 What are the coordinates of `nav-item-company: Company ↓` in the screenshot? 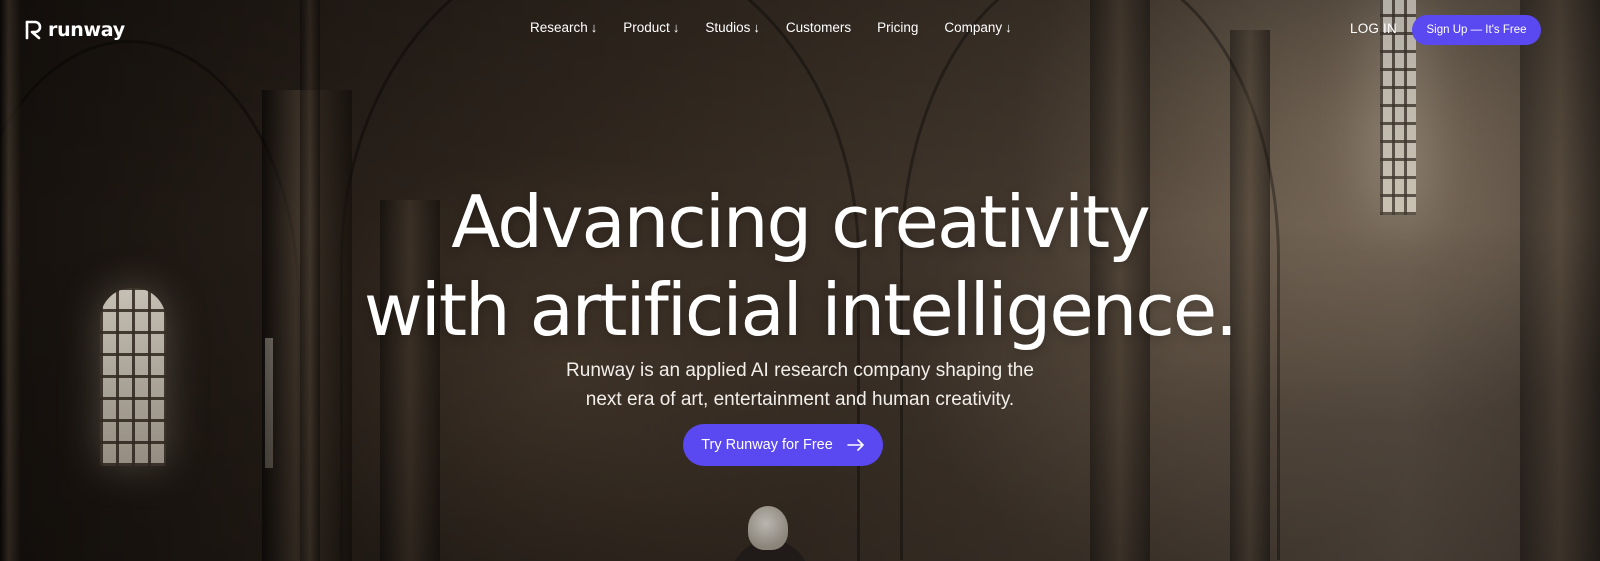 It's located at (977, 27).